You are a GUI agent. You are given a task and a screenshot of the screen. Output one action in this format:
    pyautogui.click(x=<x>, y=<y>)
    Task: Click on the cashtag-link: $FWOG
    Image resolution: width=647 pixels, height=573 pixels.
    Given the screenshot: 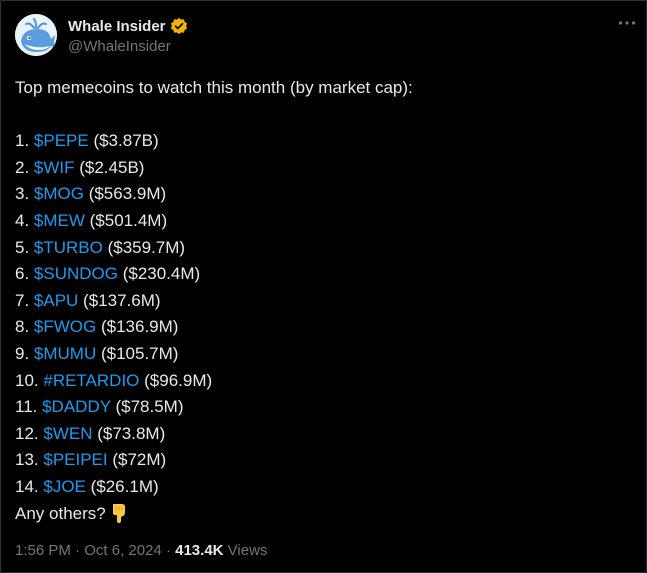 What is the action you would take?
    pyautogui.click(x=65, y=326)
    